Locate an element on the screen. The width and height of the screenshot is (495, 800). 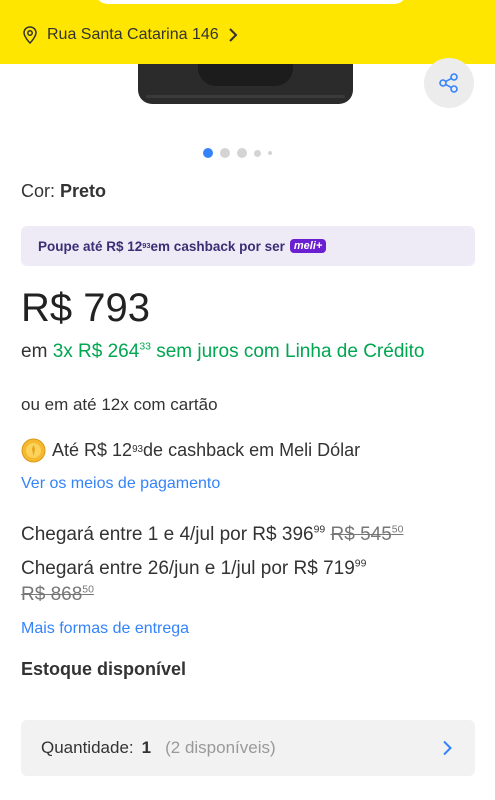
color-selection: Cor: Preto is located at coordinates (63, 191).